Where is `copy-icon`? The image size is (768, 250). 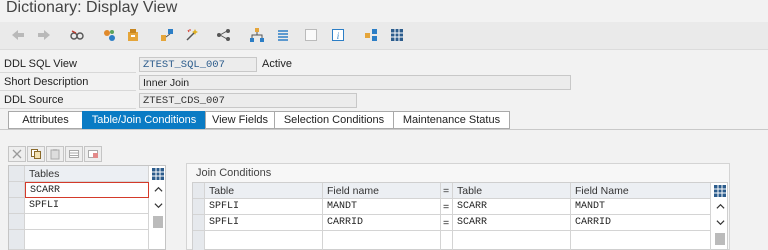
copy-icon is located at coordinates (36, 154).